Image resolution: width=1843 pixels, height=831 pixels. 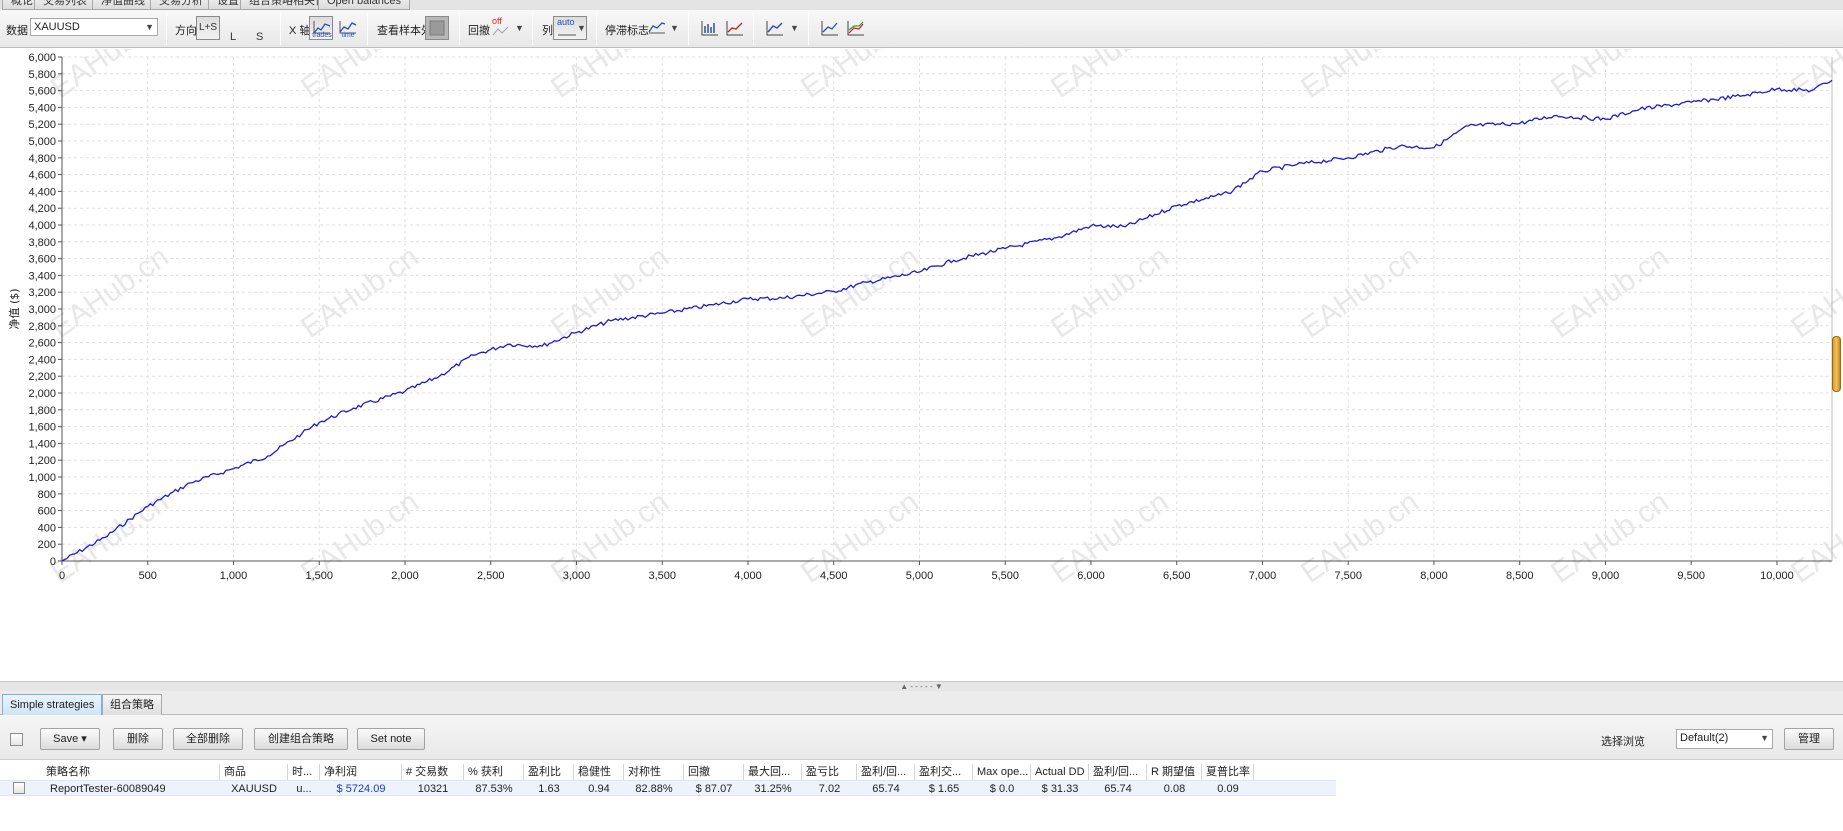 What do you see at coordinates (404, 31) in the screenshot?
I see `out-of-sample-label: 查看样本外` at bounding box center [404, 31].